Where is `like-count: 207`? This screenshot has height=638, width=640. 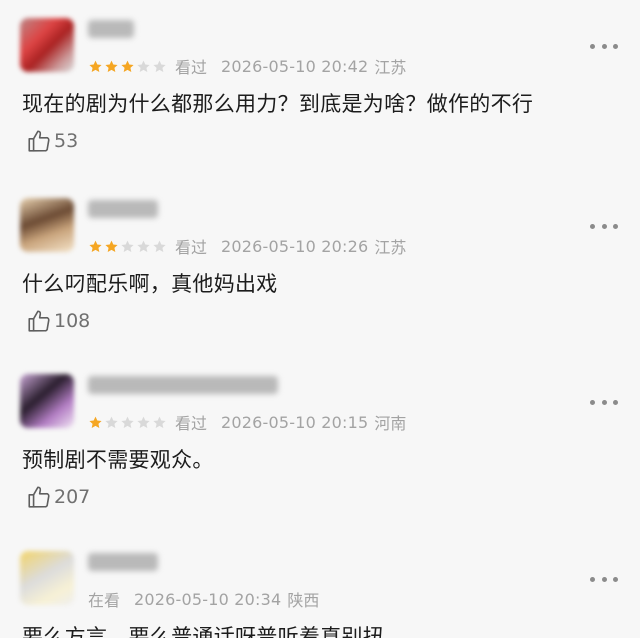 like-count: 207 is located at coordinates (72, 497).